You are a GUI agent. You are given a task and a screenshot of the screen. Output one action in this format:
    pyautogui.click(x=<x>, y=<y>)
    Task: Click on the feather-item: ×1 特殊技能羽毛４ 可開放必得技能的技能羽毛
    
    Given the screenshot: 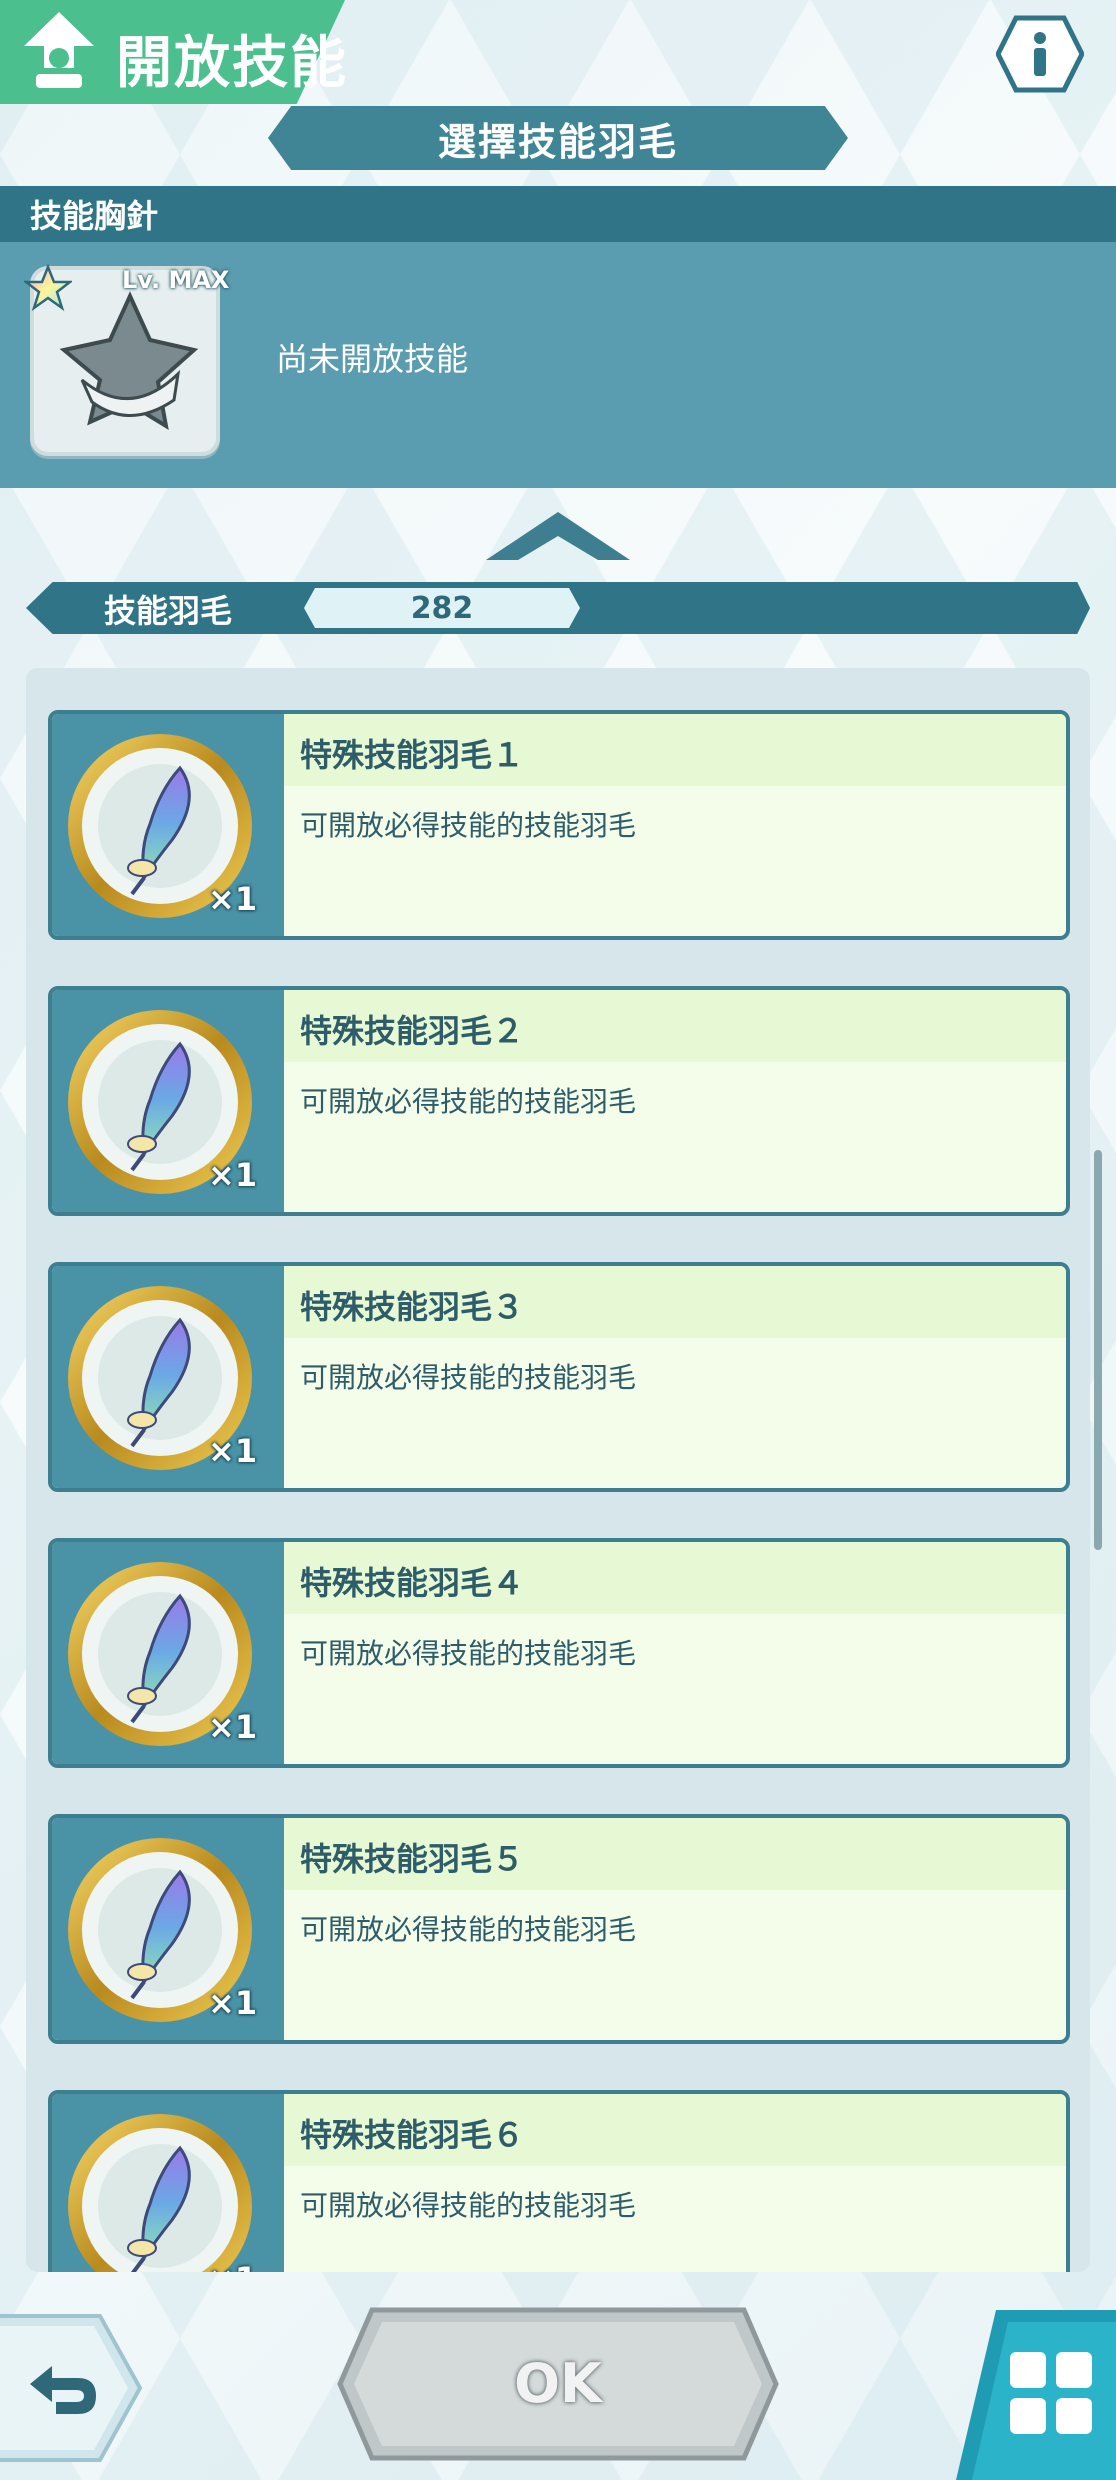 What is the action you would take?
    pyautogui.click(x=559, y=1653)
    